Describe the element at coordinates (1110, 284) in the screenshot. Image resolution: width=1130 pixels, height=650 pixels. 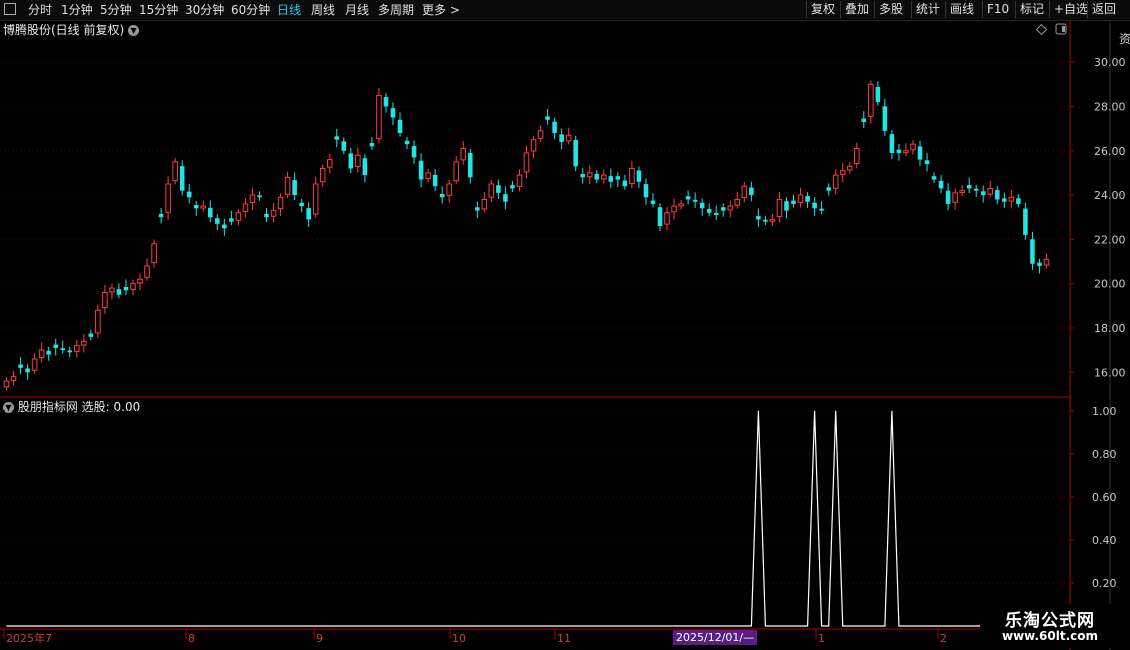
I see `price-tick-label: 20.00` at that location.